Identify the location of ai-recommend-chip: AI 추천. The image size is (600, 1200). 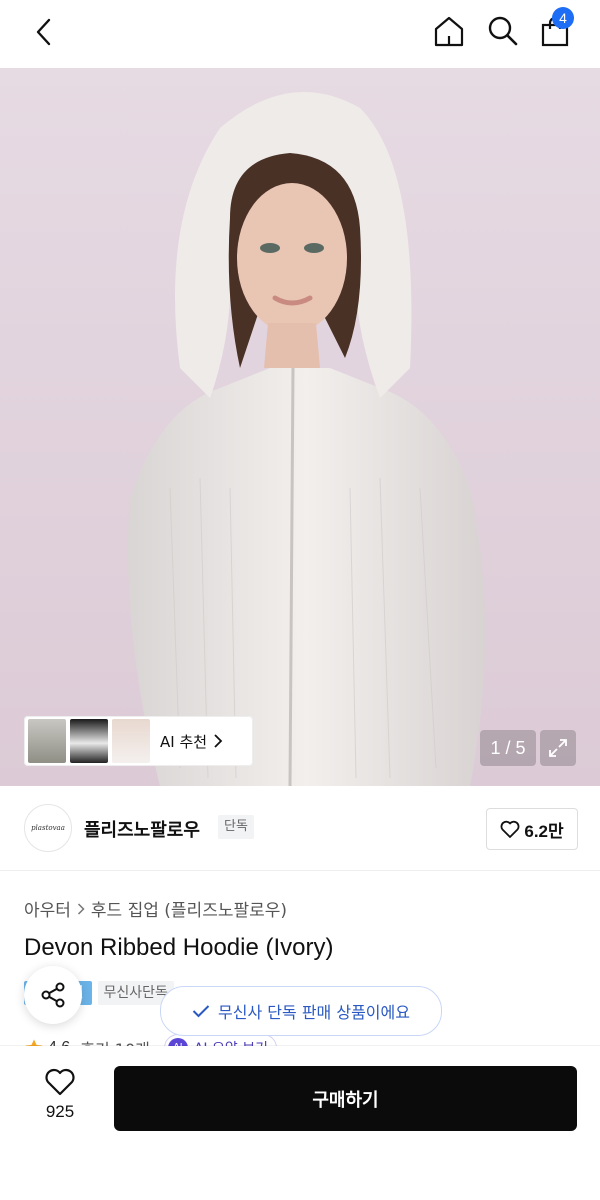
(138, 741).